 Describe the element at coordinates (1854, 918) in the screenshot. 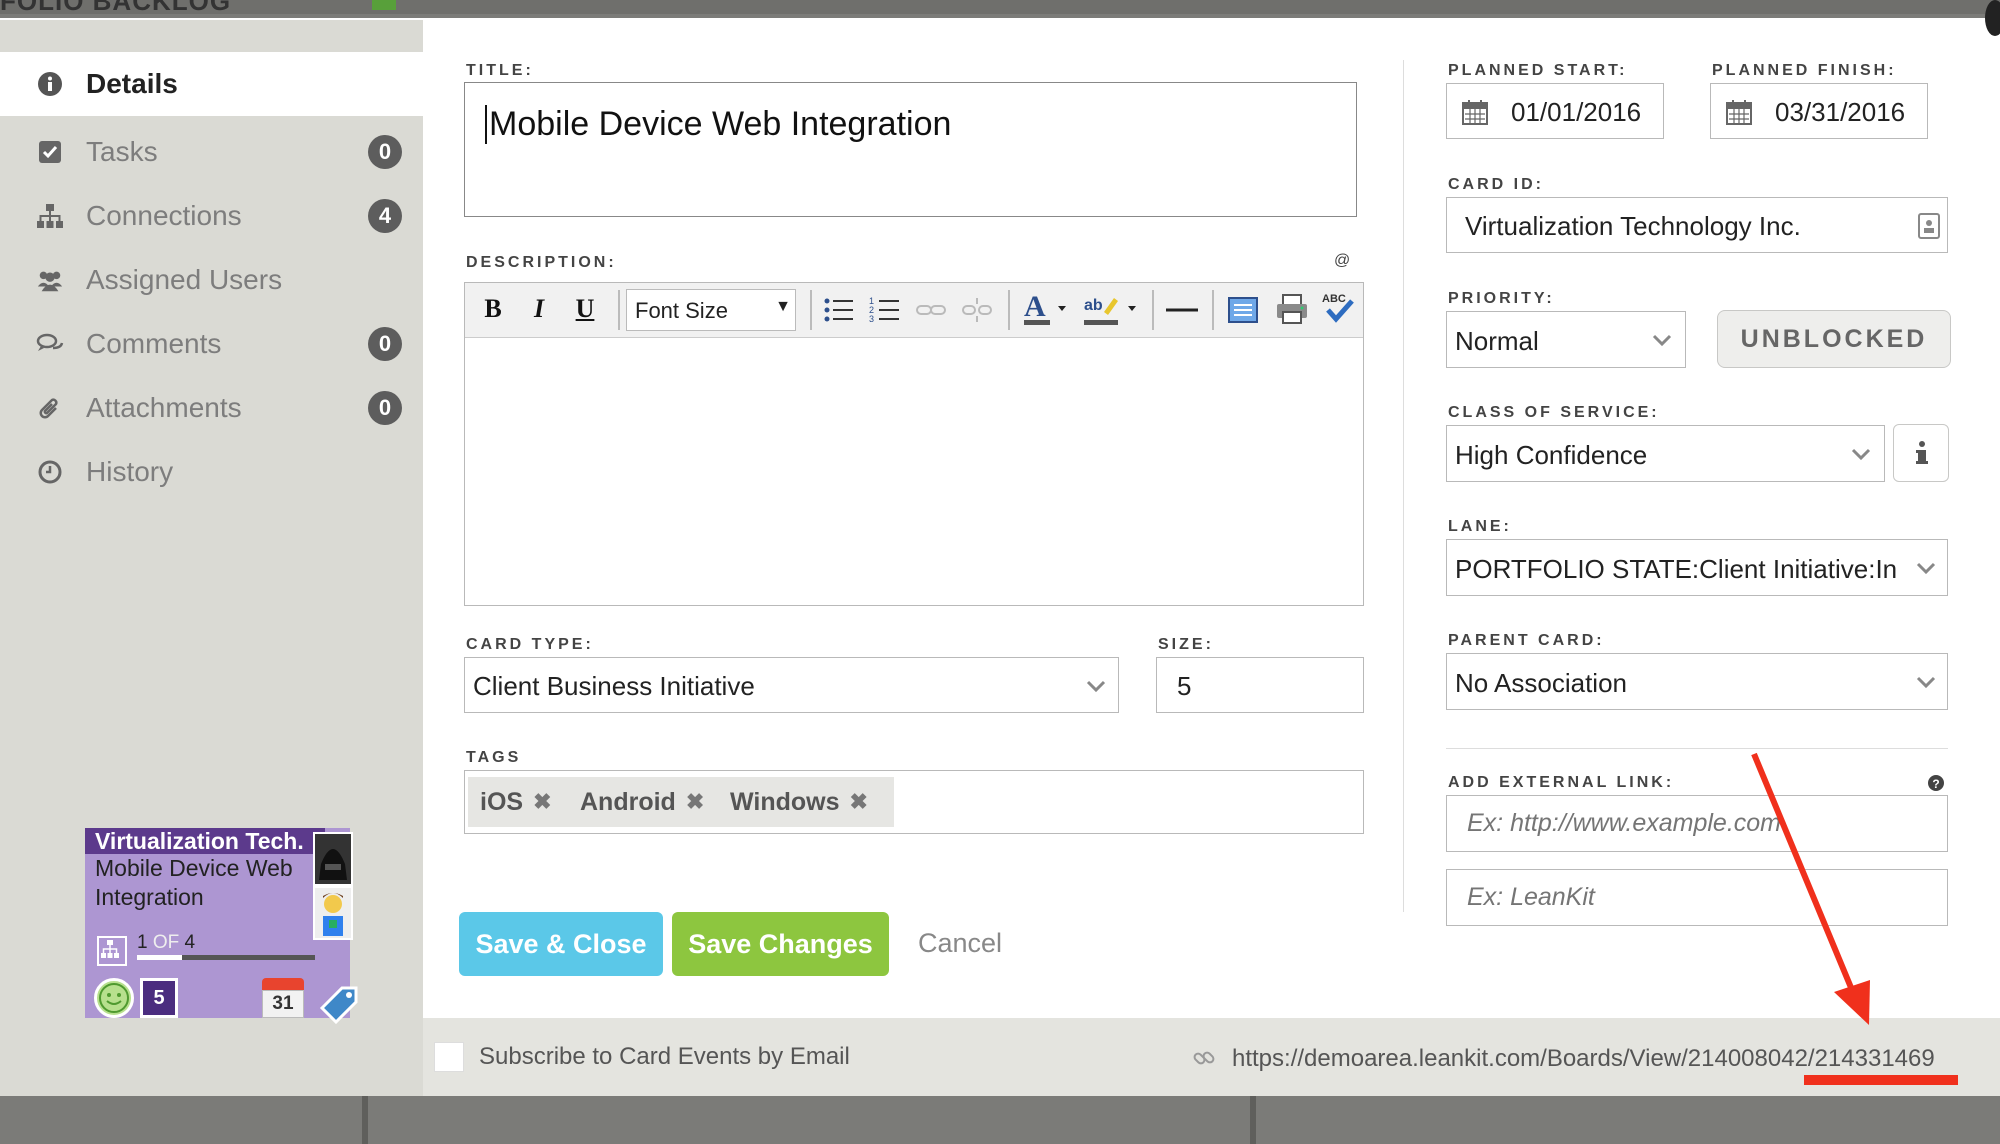

I see `red-arrow-annotation` at that location.